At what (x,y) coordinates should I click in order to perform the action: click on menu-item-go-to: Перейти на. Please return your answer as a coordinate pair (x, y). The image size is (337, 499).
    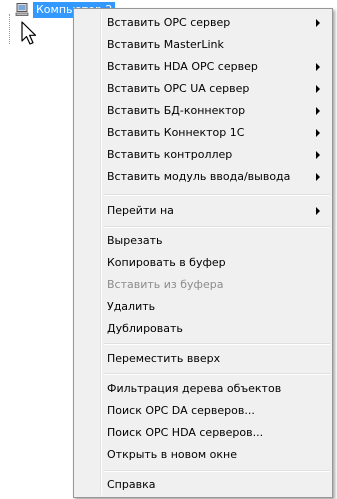
    Looking at the image, I should click on (203, 211).